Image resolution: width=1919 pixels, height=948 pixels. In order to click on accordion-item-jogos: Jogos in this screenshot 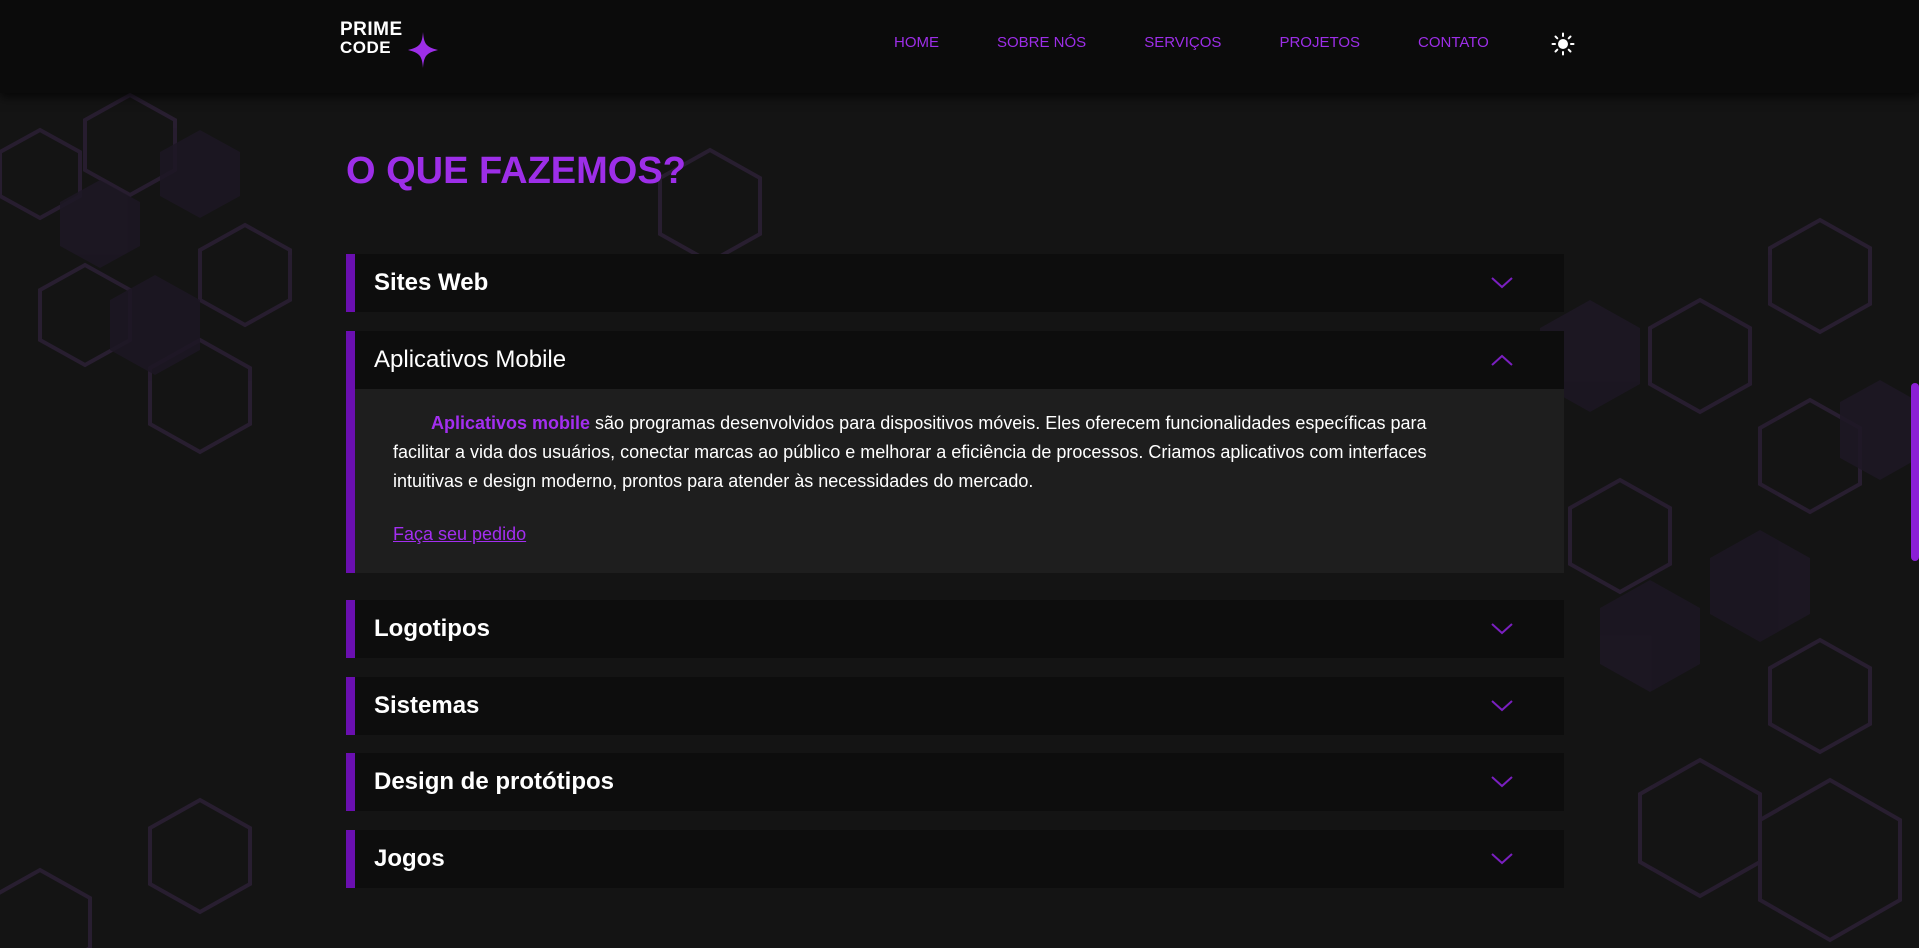, I will do `click(955, 859)`.